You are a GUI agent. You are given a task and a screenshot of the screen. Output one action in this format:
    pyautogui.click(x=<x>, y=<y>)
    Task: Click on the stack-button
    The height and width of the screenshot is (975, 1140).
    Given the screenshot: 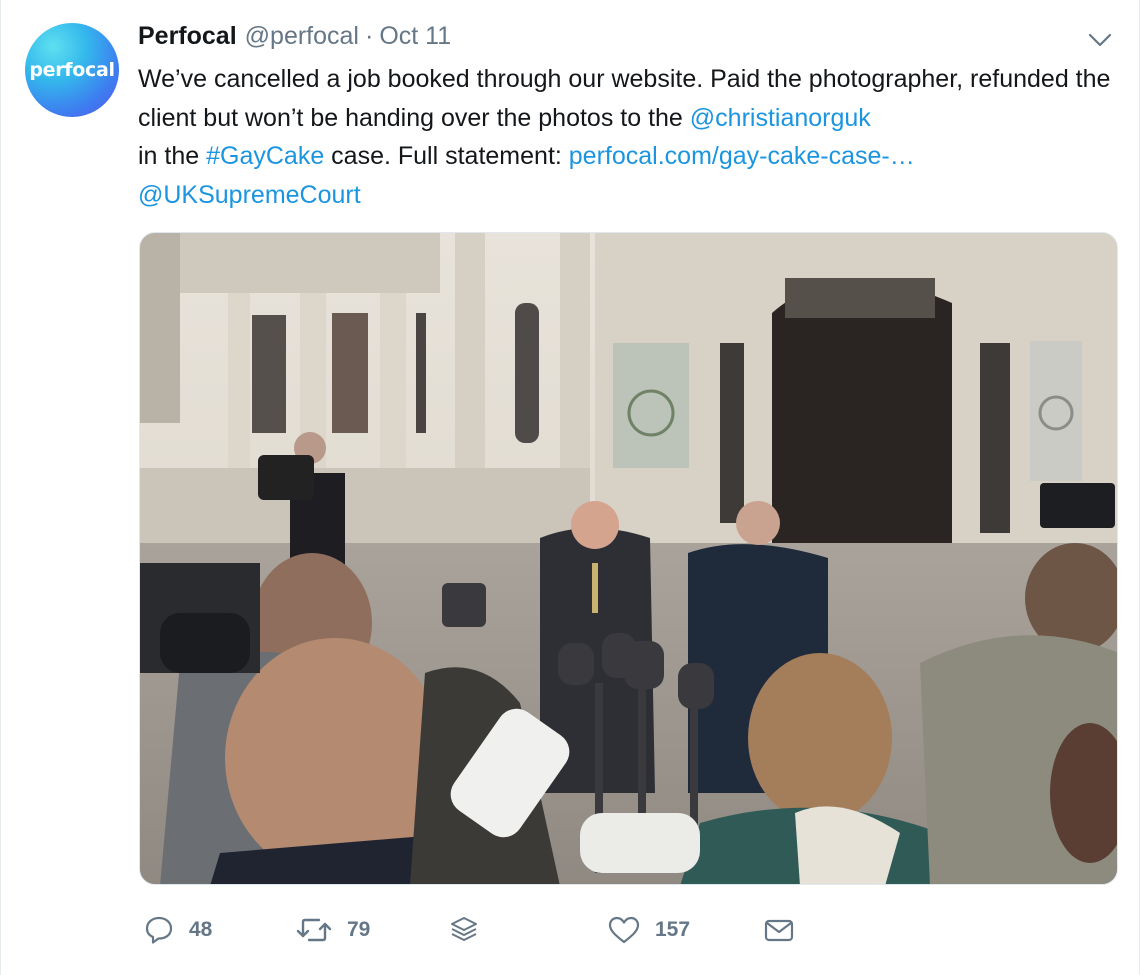 What is the action you would take?
    pyautogui.click(x=464, y=930)
    